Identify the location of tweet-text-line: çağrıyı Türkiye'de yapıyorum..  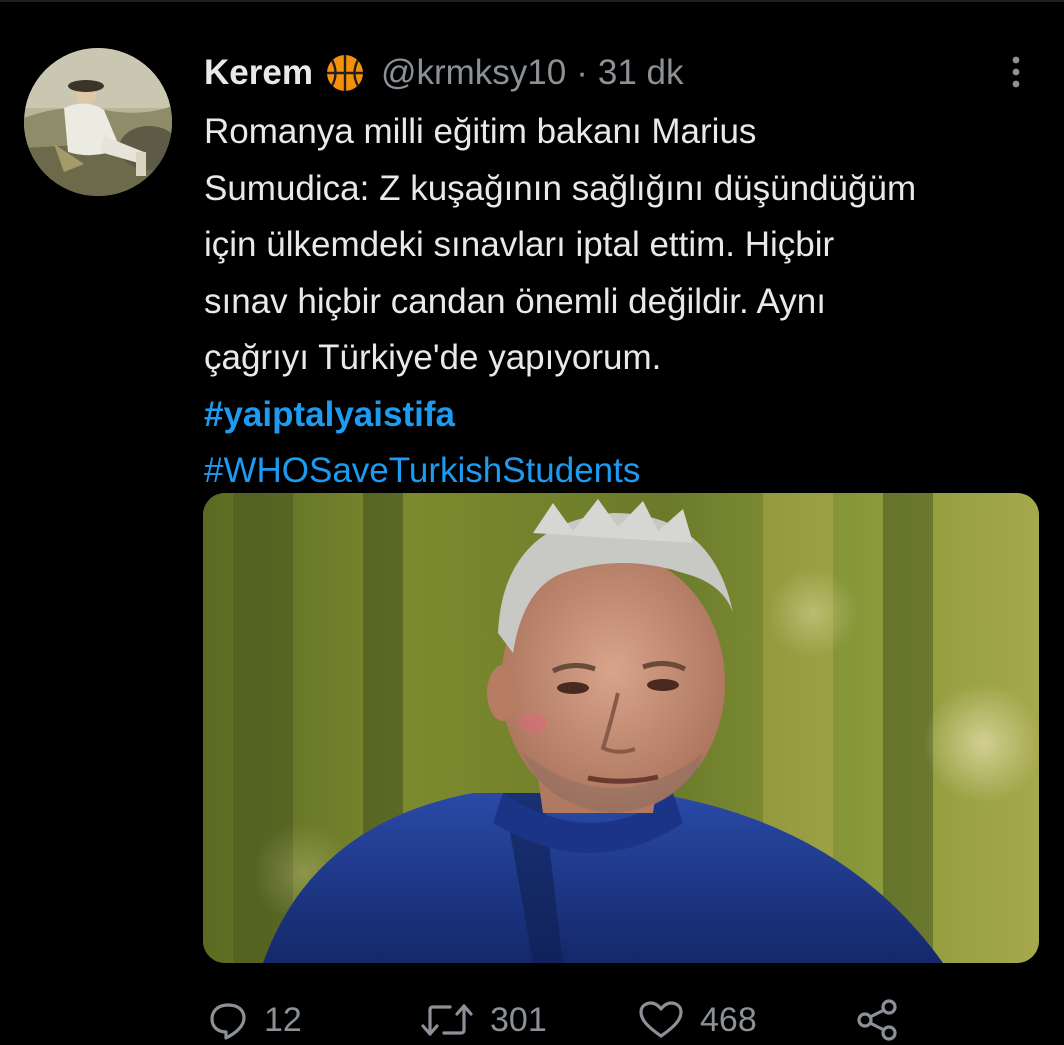
(433, 357).